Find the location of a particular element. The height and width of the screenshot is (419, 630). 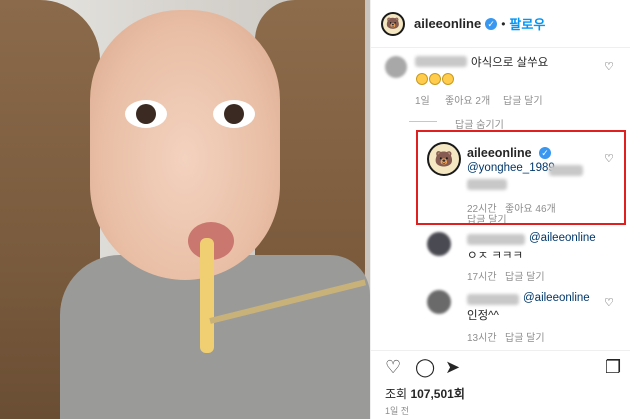

views-label: 조회 is located at coordinates (396, 394).